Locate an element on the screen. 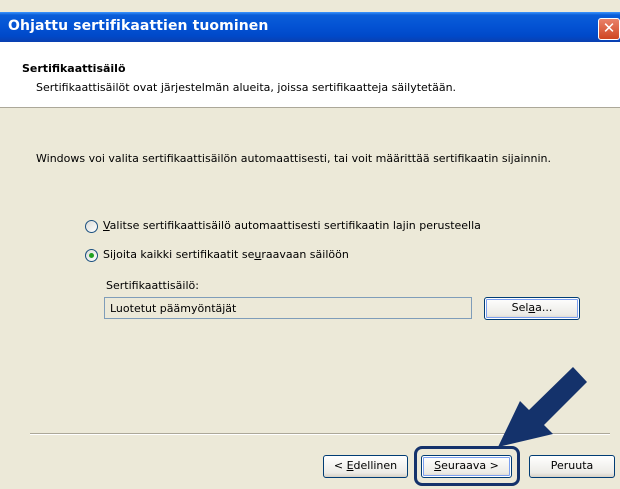 Image resolution: width=620 pixels, height=489 pixels. title-bar: Ohjattu sertifikaattien tuominen is located at coordinates (310, 27).